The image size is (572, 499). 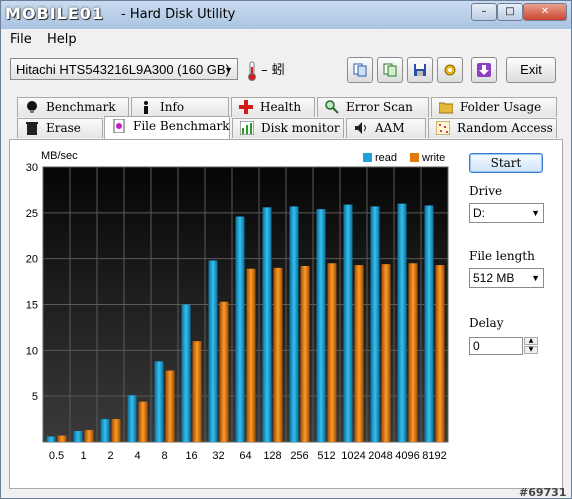 What do you see at coordinates (273, 70) in the screenshot?
I see `temperature-value: – 蚓` at bounding box center [273, 70].